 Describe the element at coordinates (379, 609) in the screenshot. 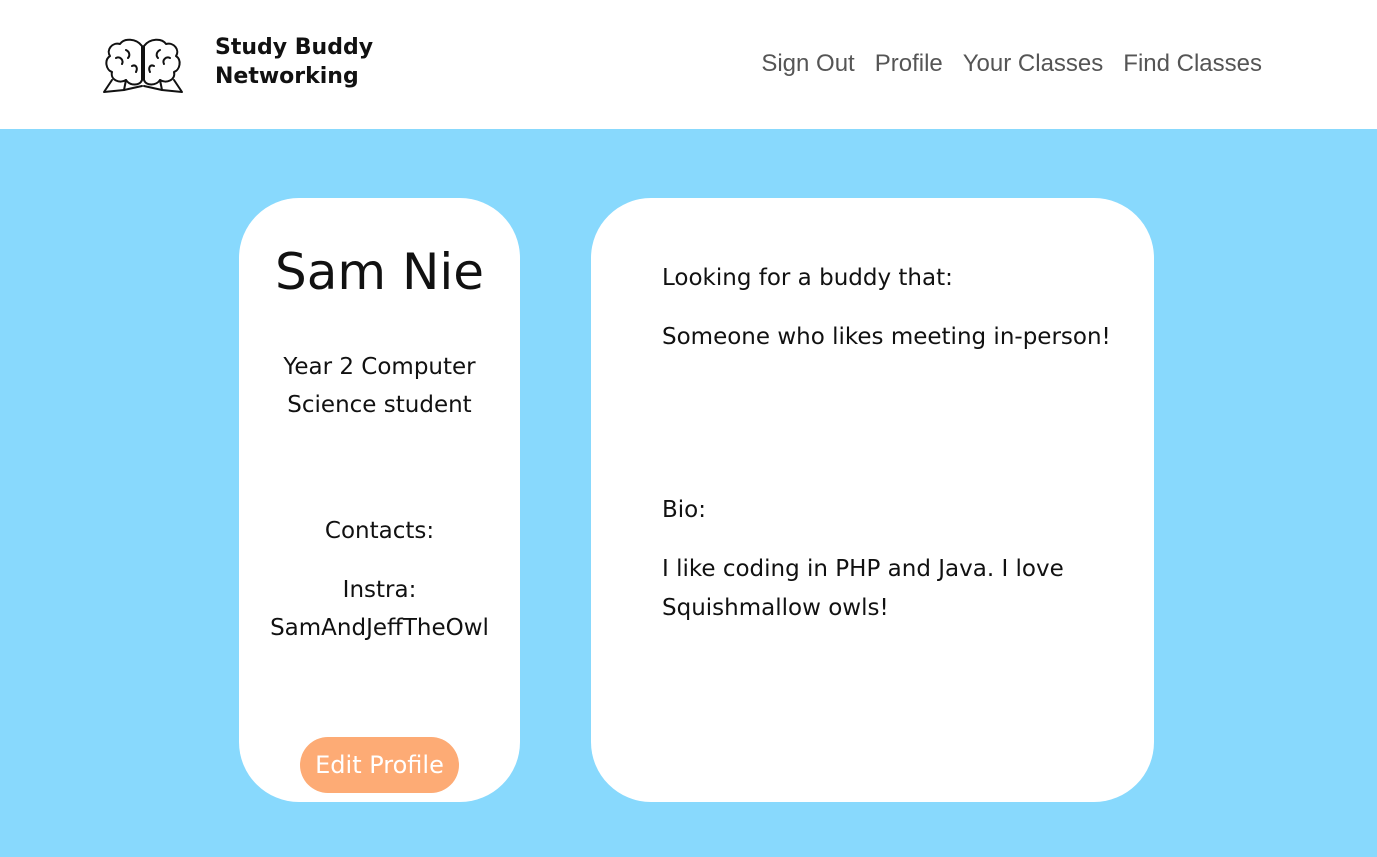

I see `contact-value: Instra: SamAndJeffTheOwl` at that location.